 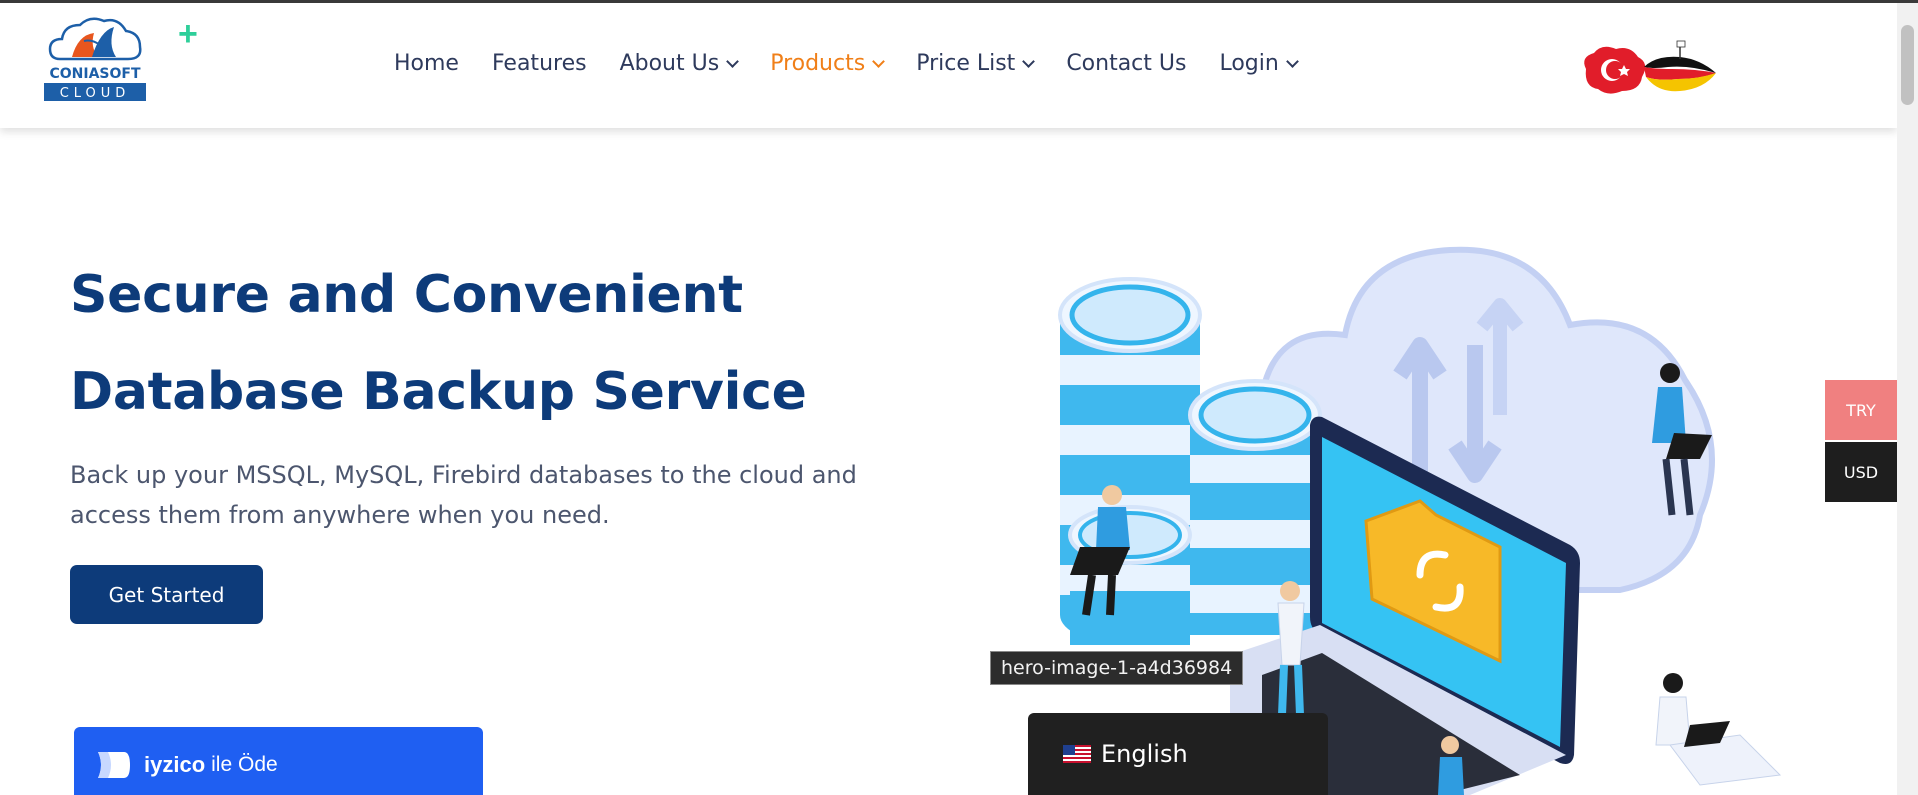 I want to click on language-selector: English, so click(x=1178, y=754).